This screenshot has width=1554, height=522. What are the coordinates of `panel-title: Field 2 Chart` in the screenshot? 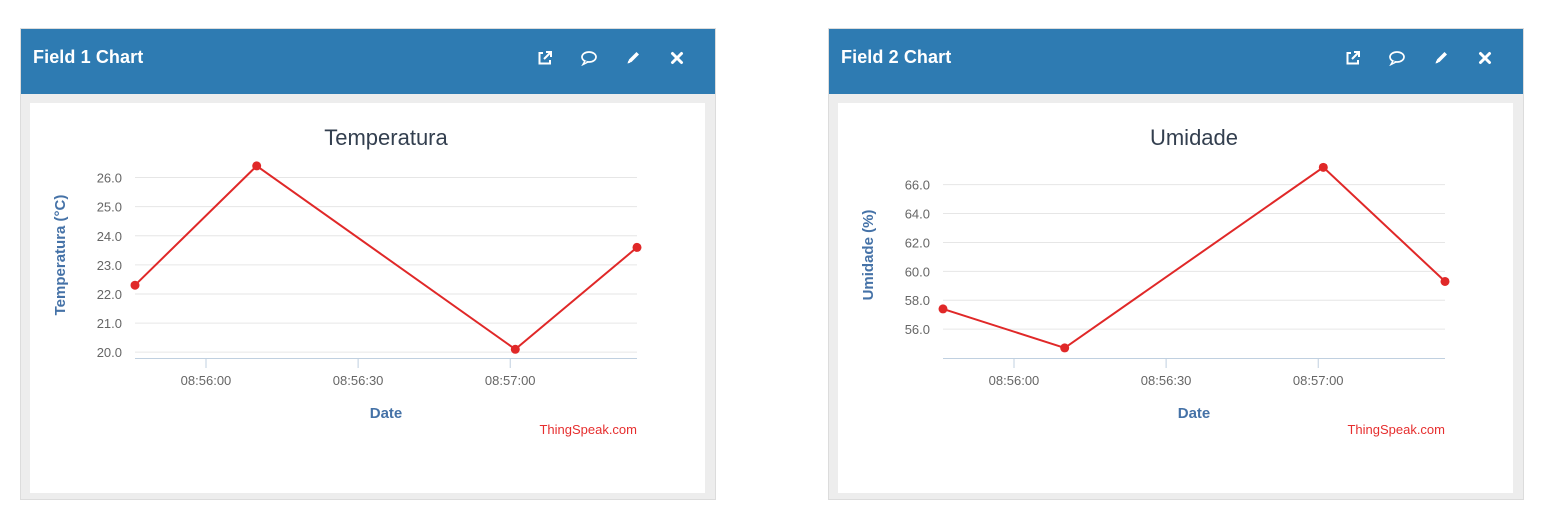 It's located at (896, 57).